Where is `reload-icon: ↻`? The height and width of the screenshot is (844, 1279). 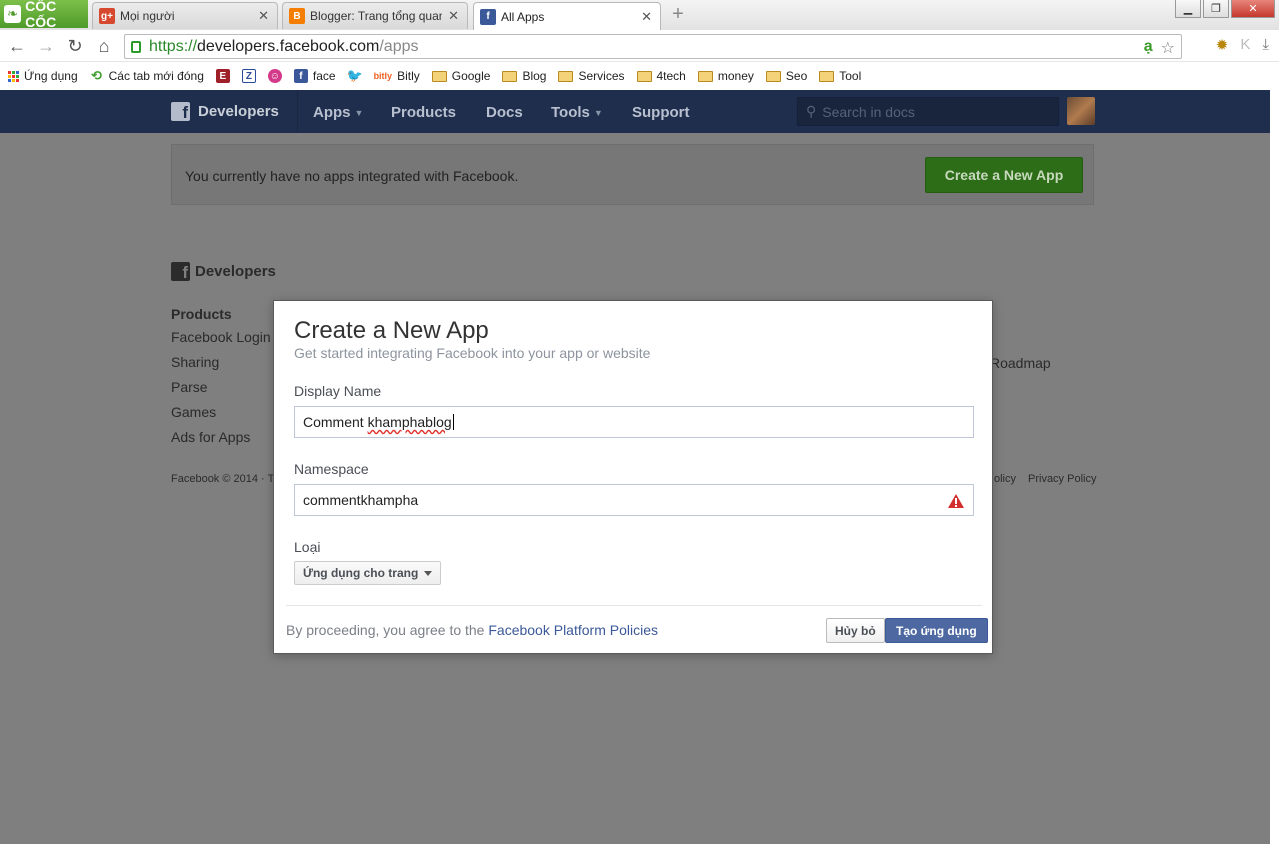 reload-icon: ↻ is located at coordinates (75, 46).